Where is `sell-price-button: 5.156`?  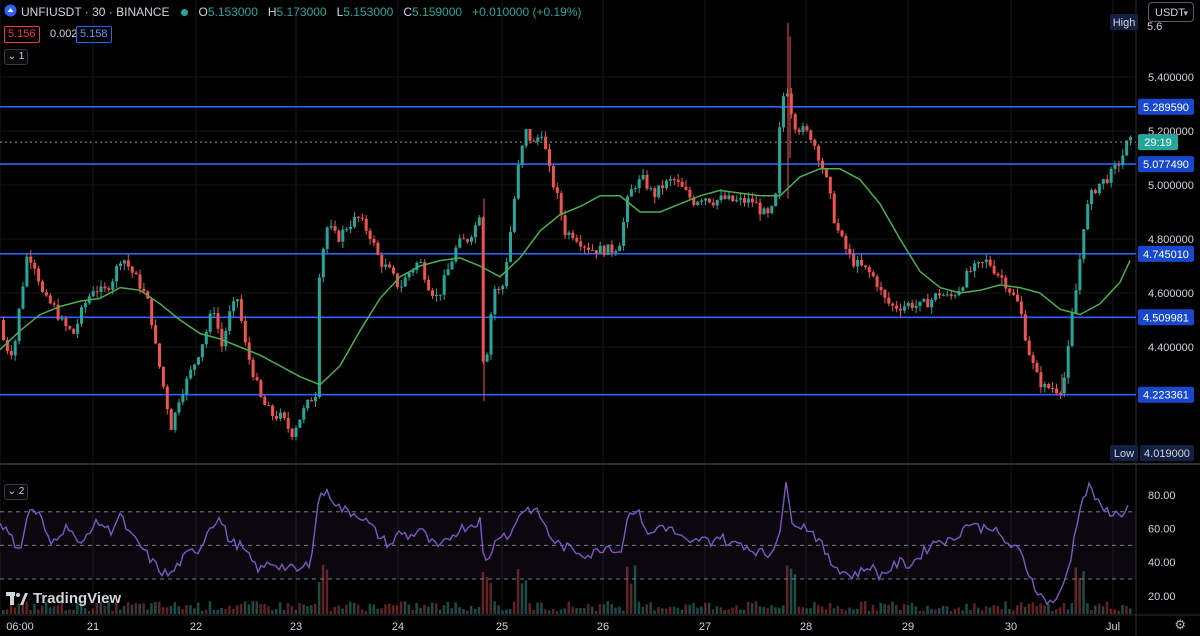 sell-price-button: 5.156 is located at coordinates (22, 34).